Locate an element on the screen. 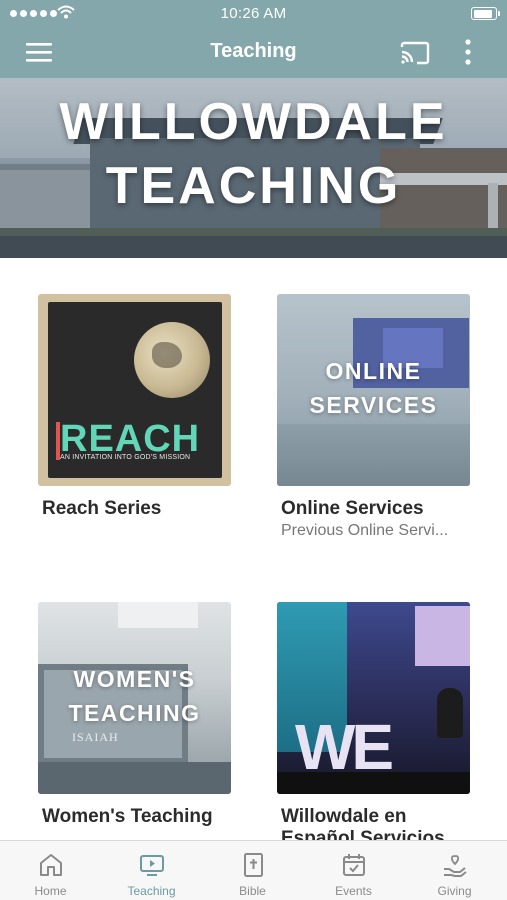 This screenshot has height=900, width=507. thumbnail-title: WE is located at coordinates (344, 747).